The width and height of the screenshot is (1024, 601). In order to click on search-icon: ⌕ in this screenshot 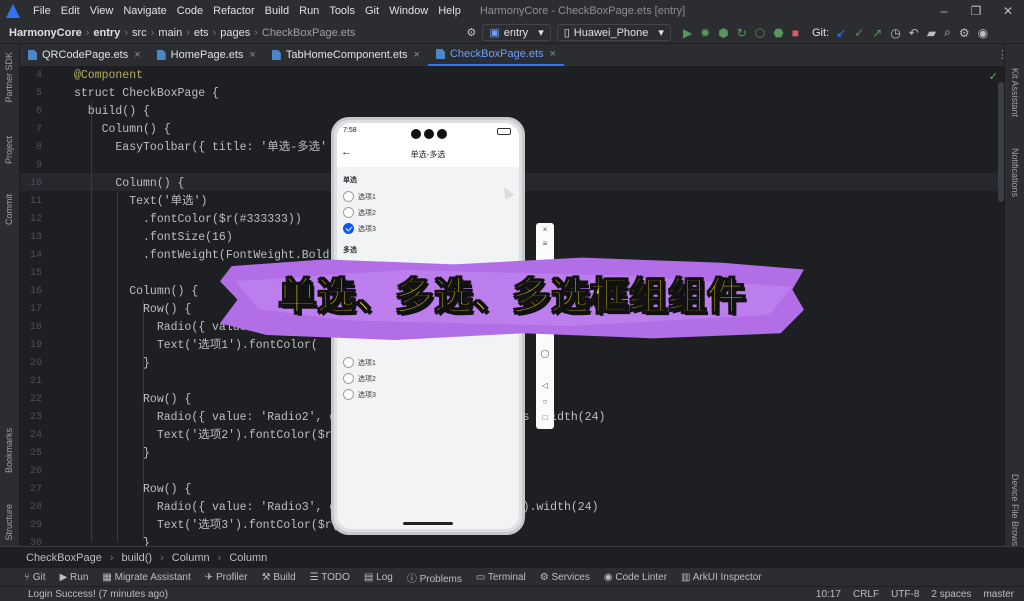, I will do `click(947, 32)`.